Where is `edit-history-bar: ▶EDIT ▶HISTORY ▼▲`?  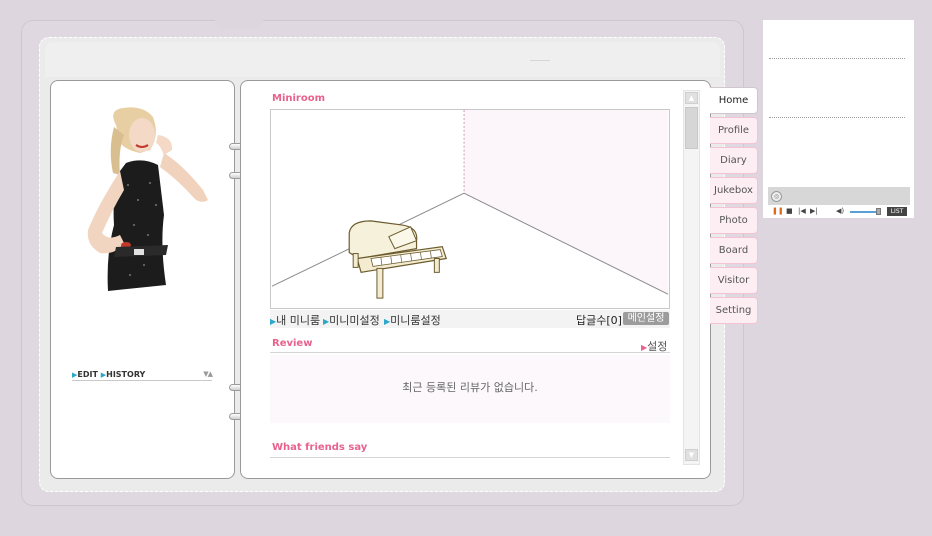 edit-history-bar: ▶EDIT ▶HISTORY ▼▲ is located at coordinates (142, 375).